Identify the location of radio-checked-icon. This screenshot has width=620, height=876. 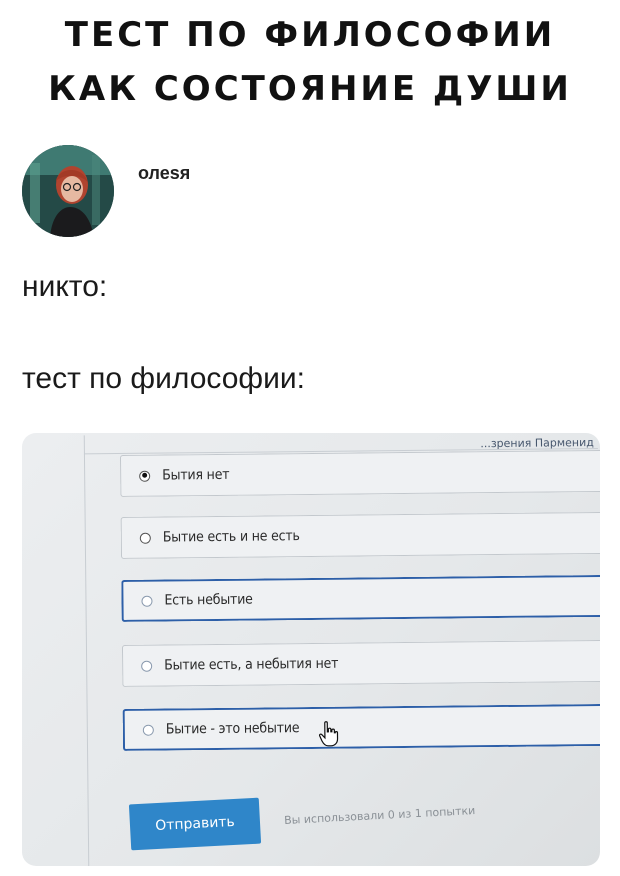
(145, 476).